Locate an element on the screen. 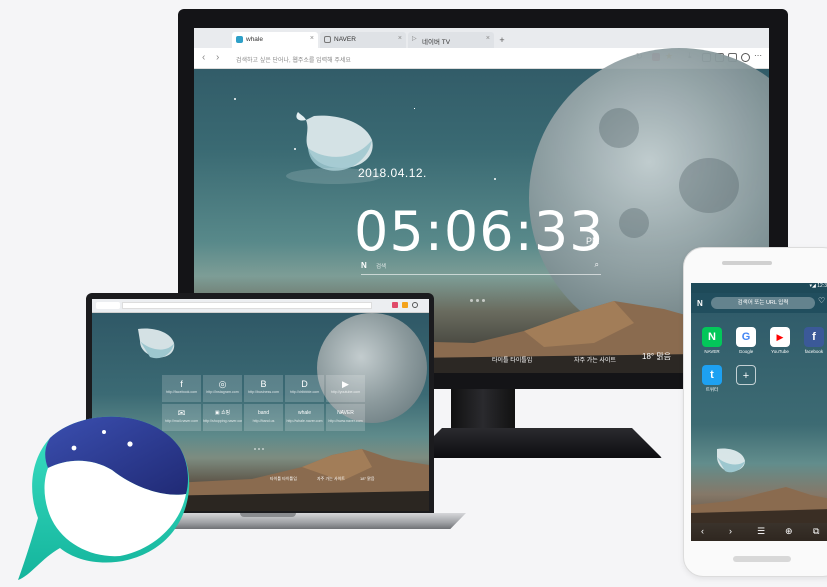 This screenshot has height=587, width=827. add-shortcut-button: + is located at coordinates (746, 375).